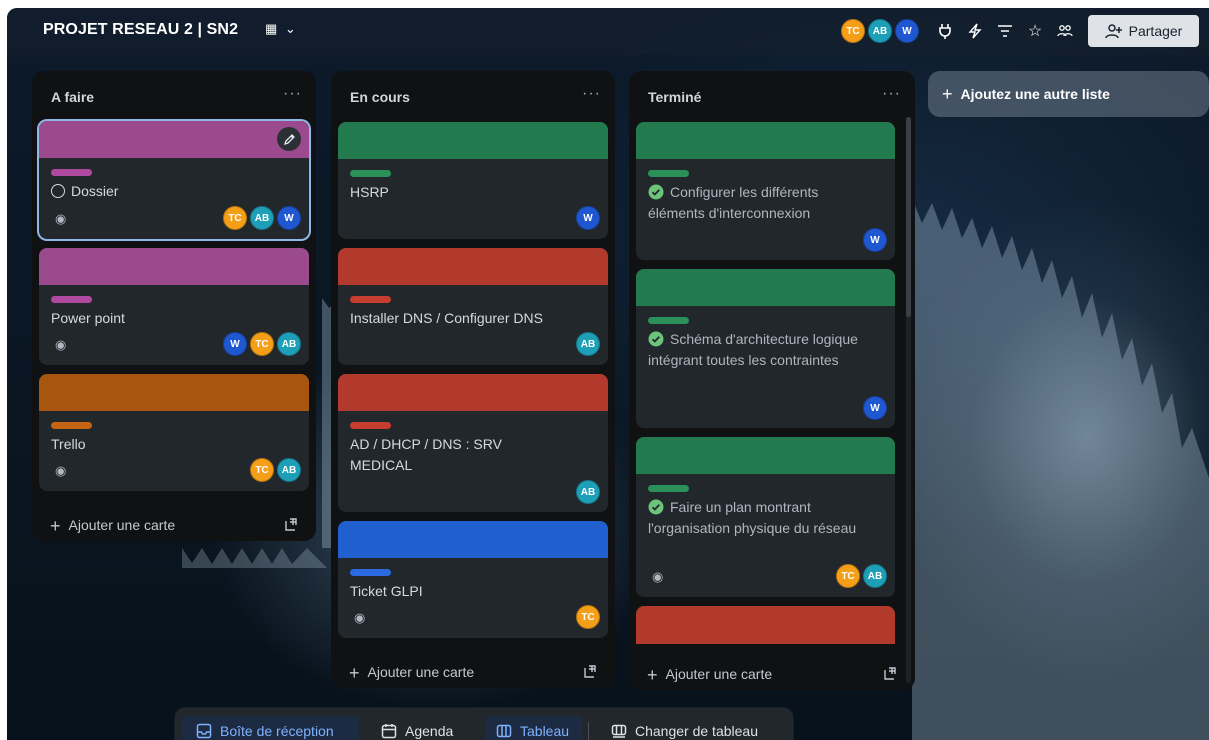  Describe the element at coordinates (1035, 31) in the screenshot. I see `star-icon: ☆` at that location.